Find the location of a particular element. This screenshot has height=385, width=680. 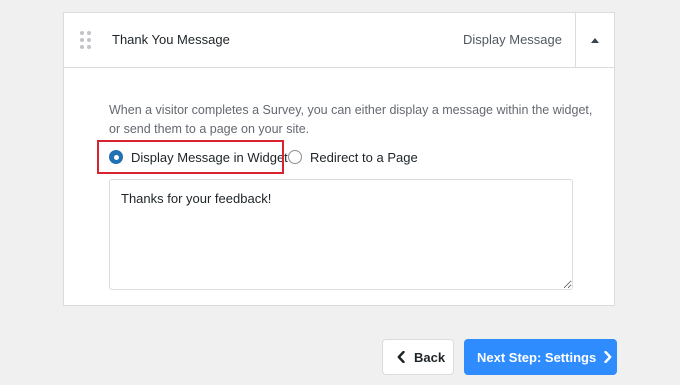

radio-redirect-page: Redirect to a Page is located at coordinates (353, 157).